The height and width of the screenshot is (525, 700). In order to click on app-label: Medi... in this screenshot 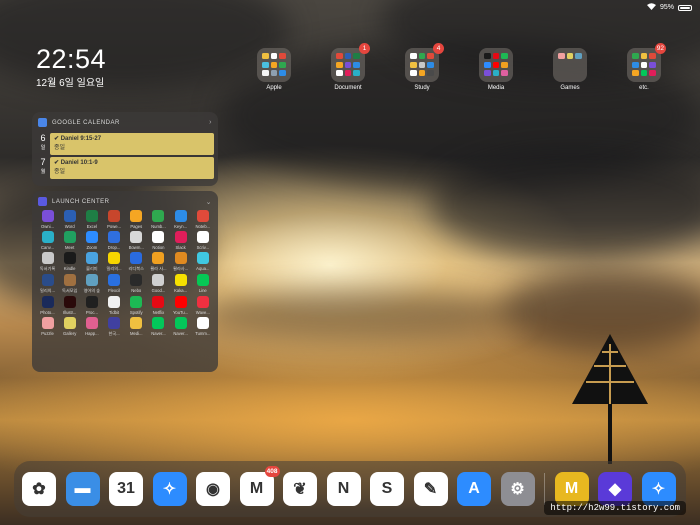, I will do `click(136, 333)`.